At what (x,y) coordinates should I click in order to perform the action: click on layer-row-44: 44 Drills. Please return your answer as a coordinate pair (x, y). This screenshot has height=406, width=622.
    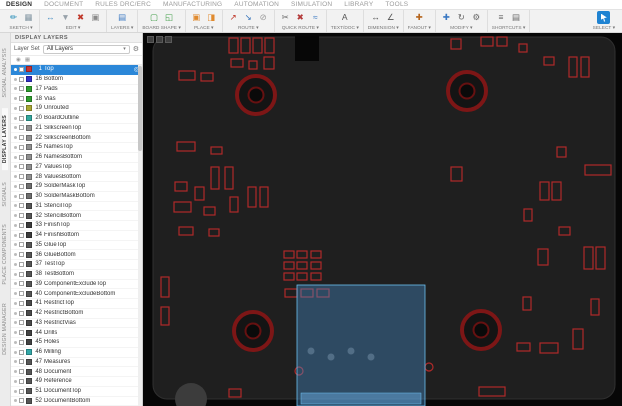
    Looking at the image, I should click on (76, 333).